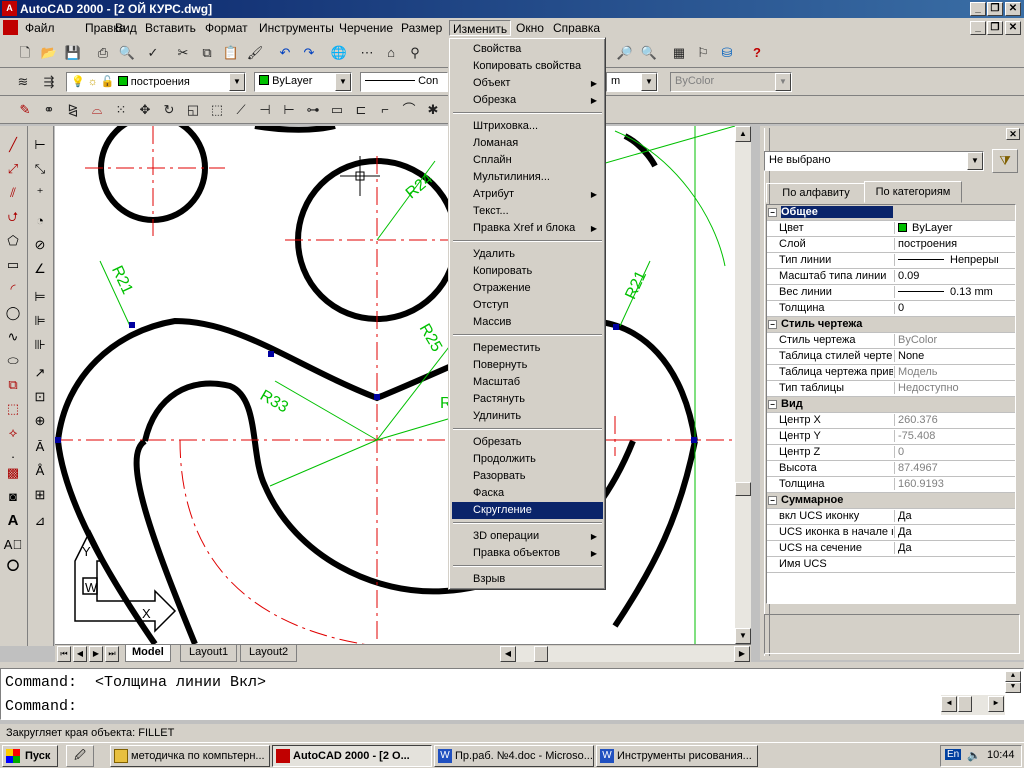 This screenshot has width=1024, height=768. What do you see at coordinates (891, 501) in the screenshot?
I see `property-category: − Суммарное` at bounding box center [891, 501].